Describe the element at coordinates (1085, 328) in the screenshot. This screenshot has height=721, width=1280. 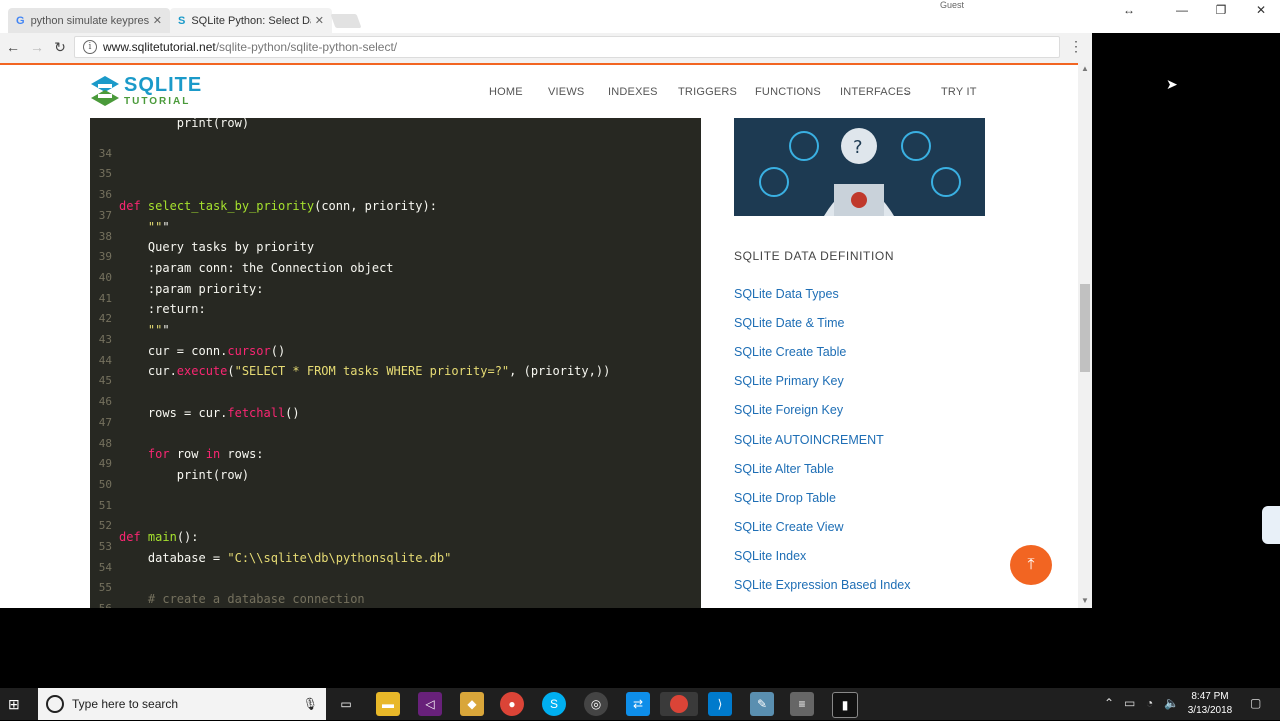
I see `scrollbar-thumb` at that location.